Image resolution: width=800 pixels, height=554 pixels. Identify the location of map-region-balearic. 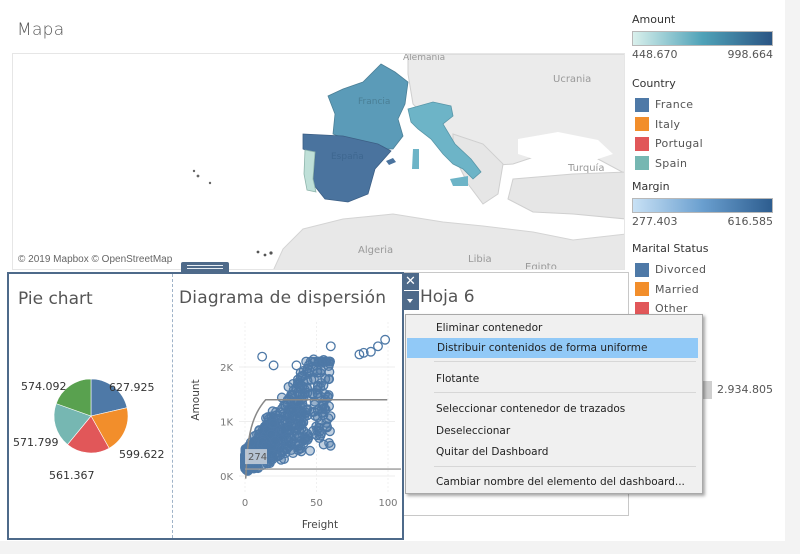
(391, 161).